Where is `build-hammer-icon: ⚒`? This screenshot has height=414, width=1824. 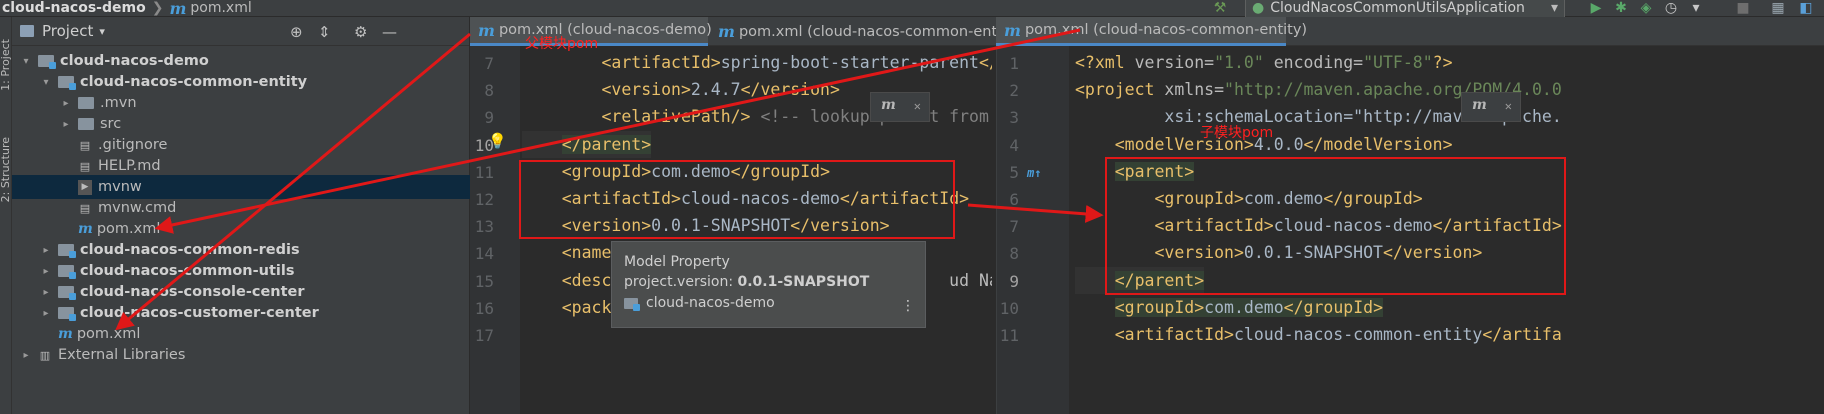
build-hammer-icon: ⚒ is located at coordinates (1220, 8).